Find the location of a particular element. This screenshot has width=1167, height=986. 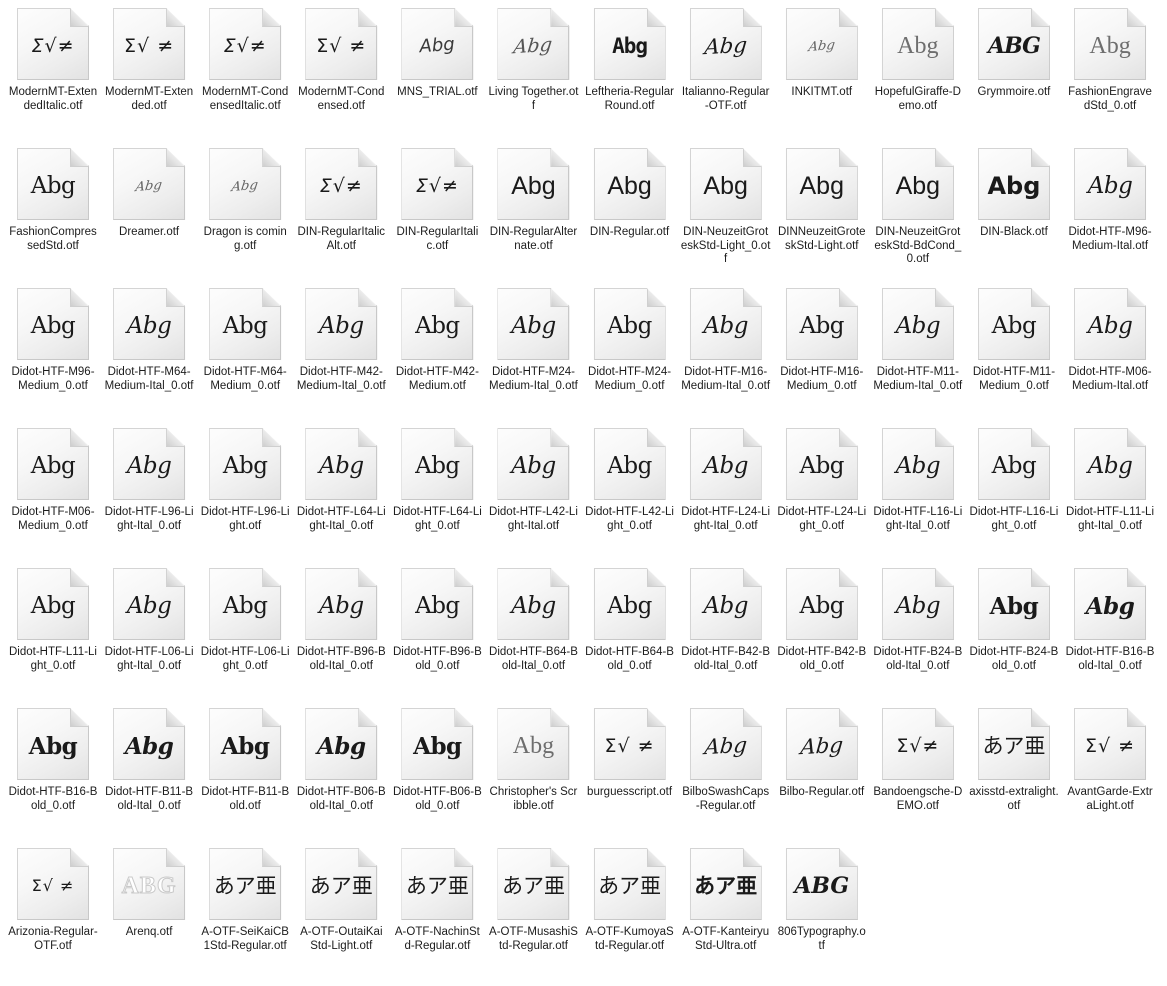

file-item: Σ√≠ DIN-RegularItalic.otf is located at coordinates (437, 214).